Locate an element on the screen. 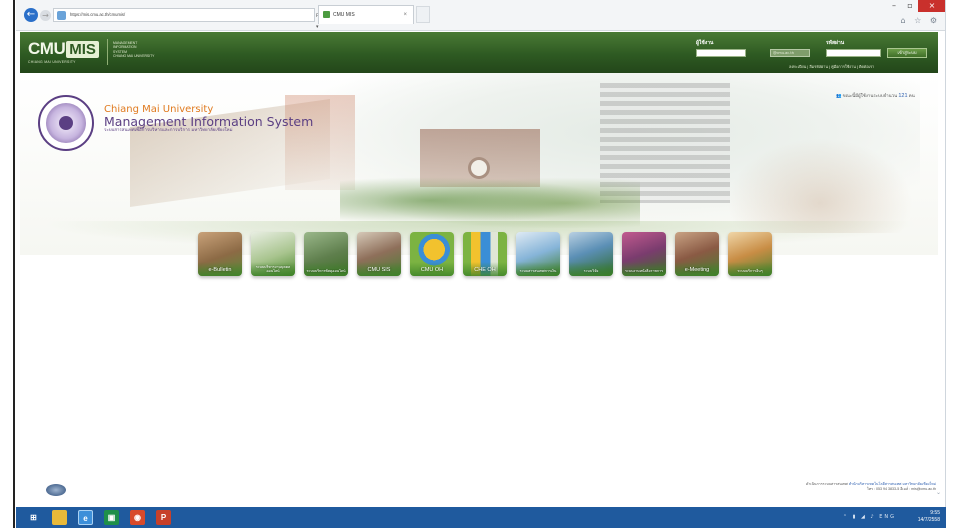 The height and width of the screenshot is (528, 960). password-input is located at coordinates (853, 53).